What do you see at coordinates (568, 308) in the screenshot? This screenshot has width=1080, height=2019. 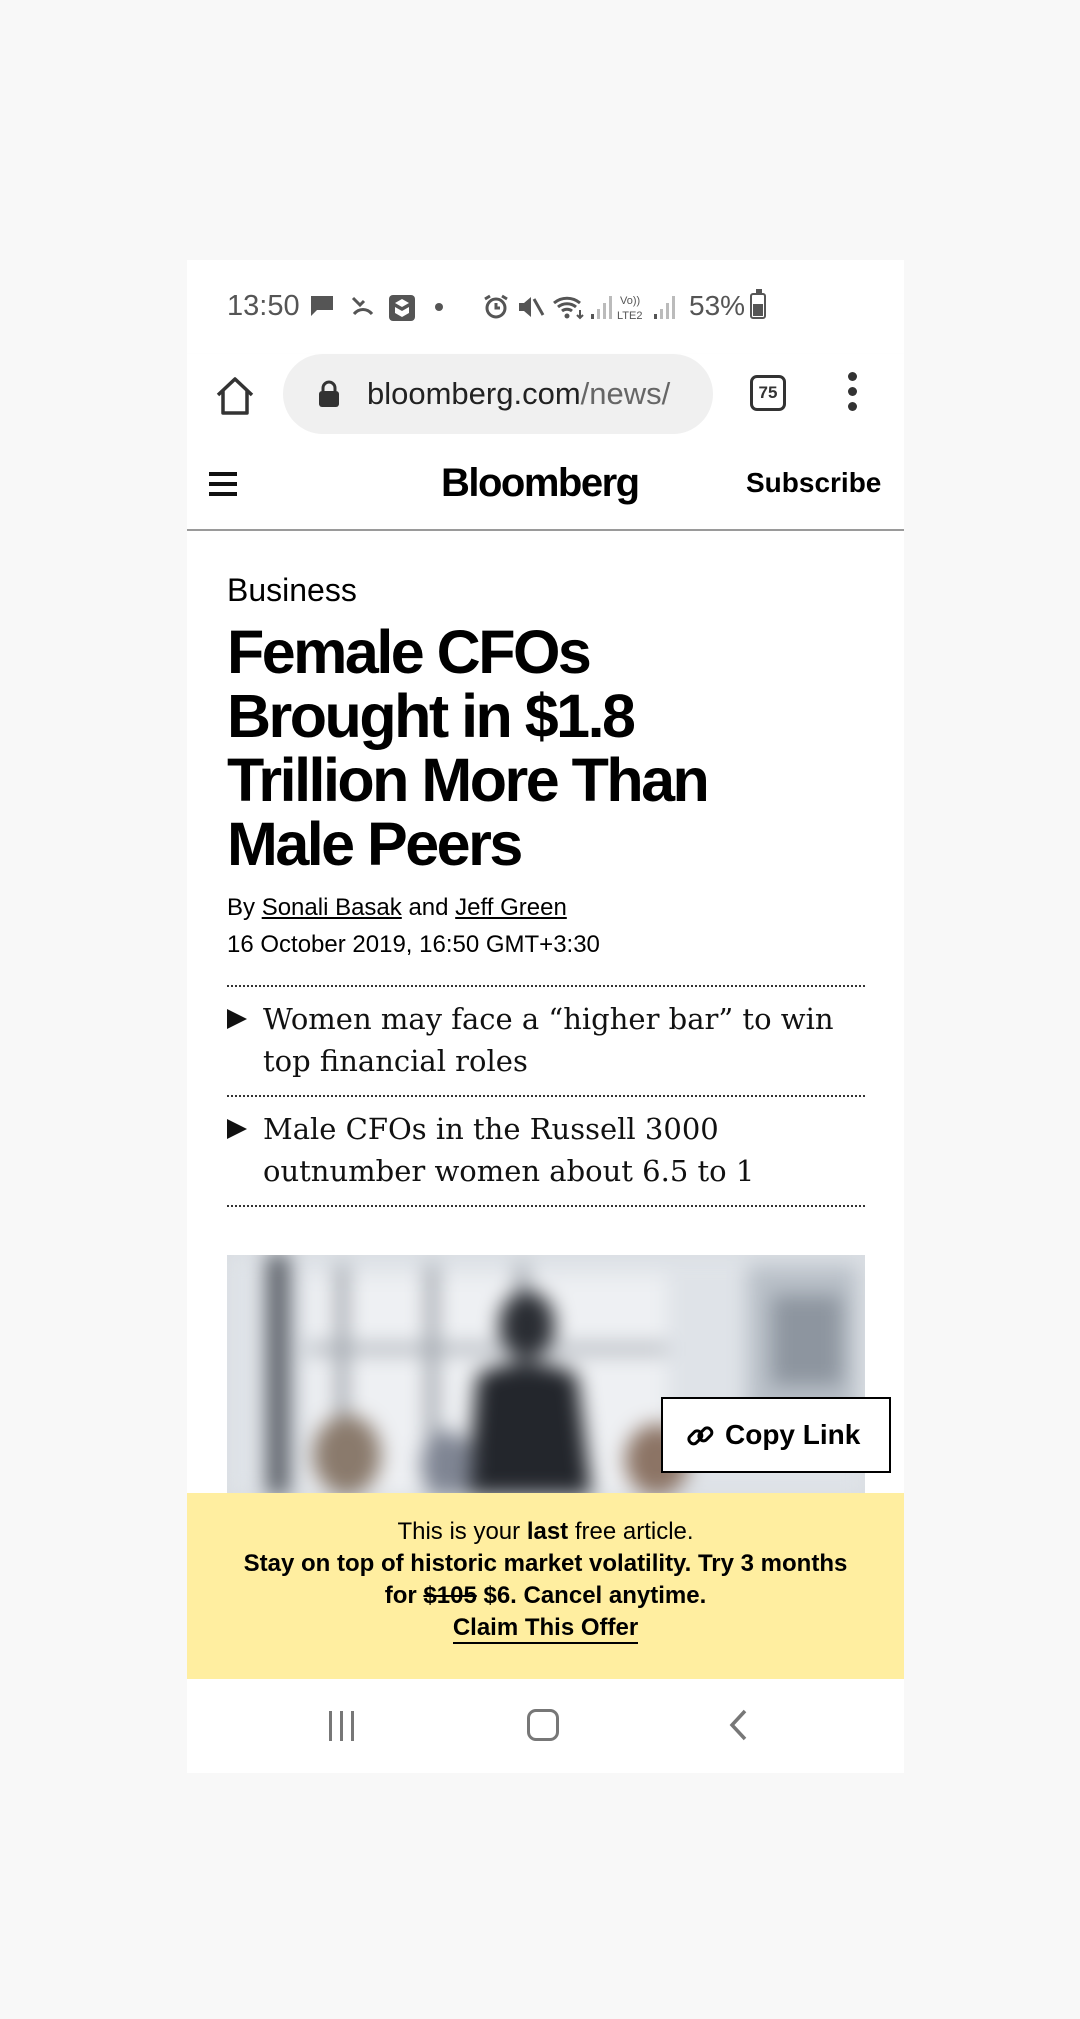 I see `wifi-icon` at bounding box center [568, 308].